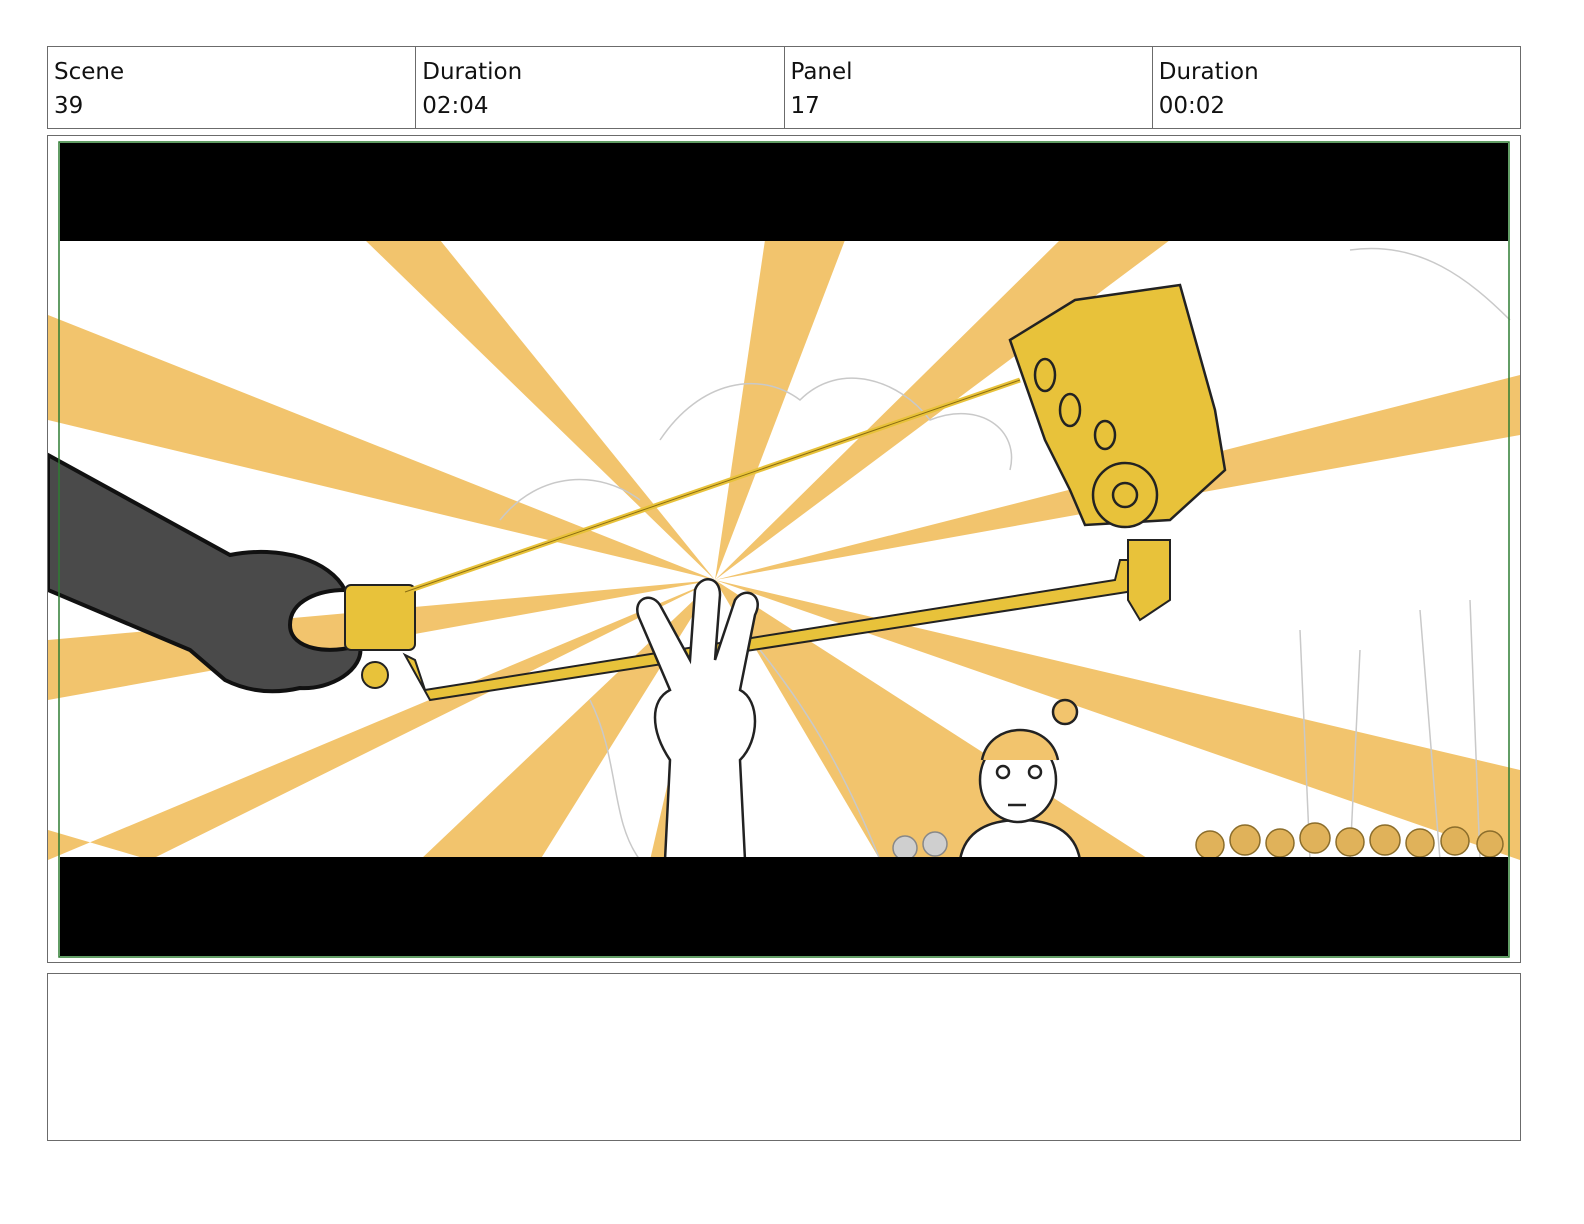 Image resolution: width=1584 pixels, height=1224 pixels. Describe the element at coordinates (784, 192) in the screenshot. I see `letterbox-top` at that location.